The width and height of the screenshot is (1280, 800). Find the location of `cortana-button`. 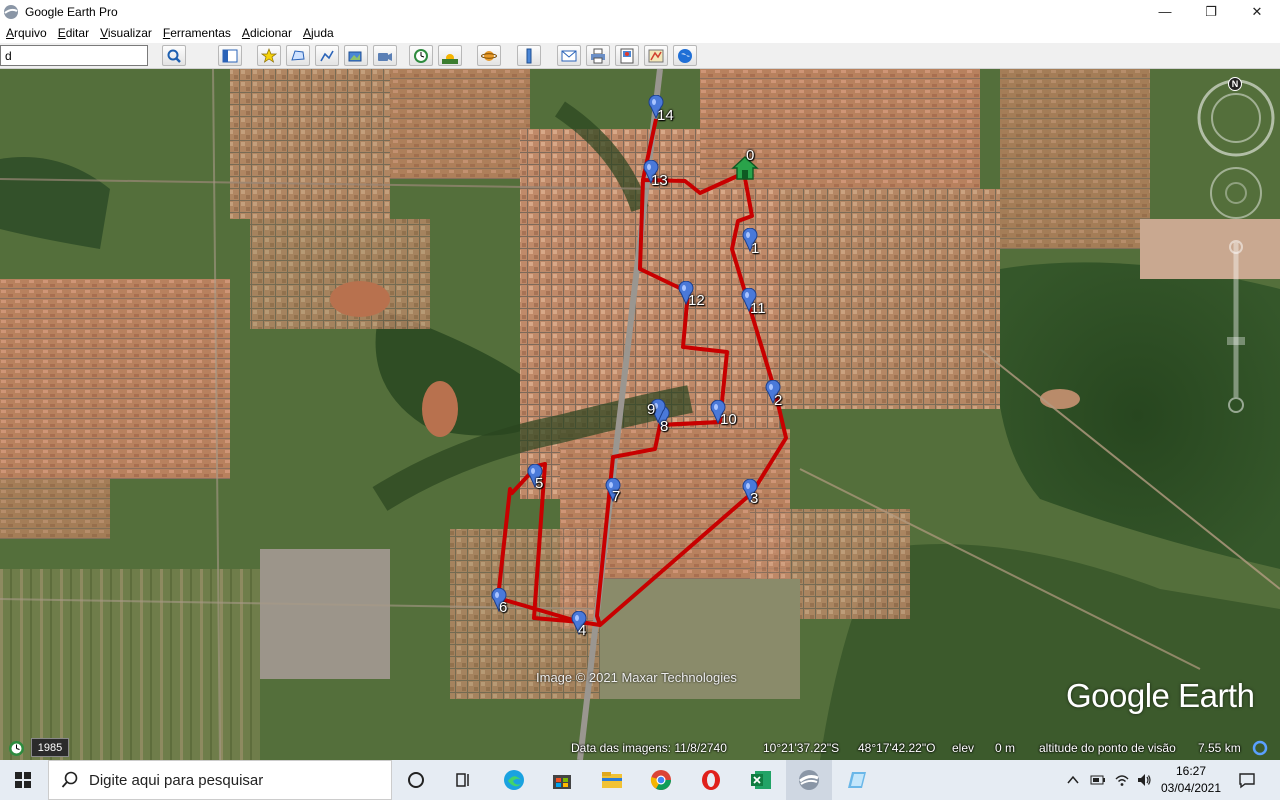

cortana-button is located at coordinates (416, 780).